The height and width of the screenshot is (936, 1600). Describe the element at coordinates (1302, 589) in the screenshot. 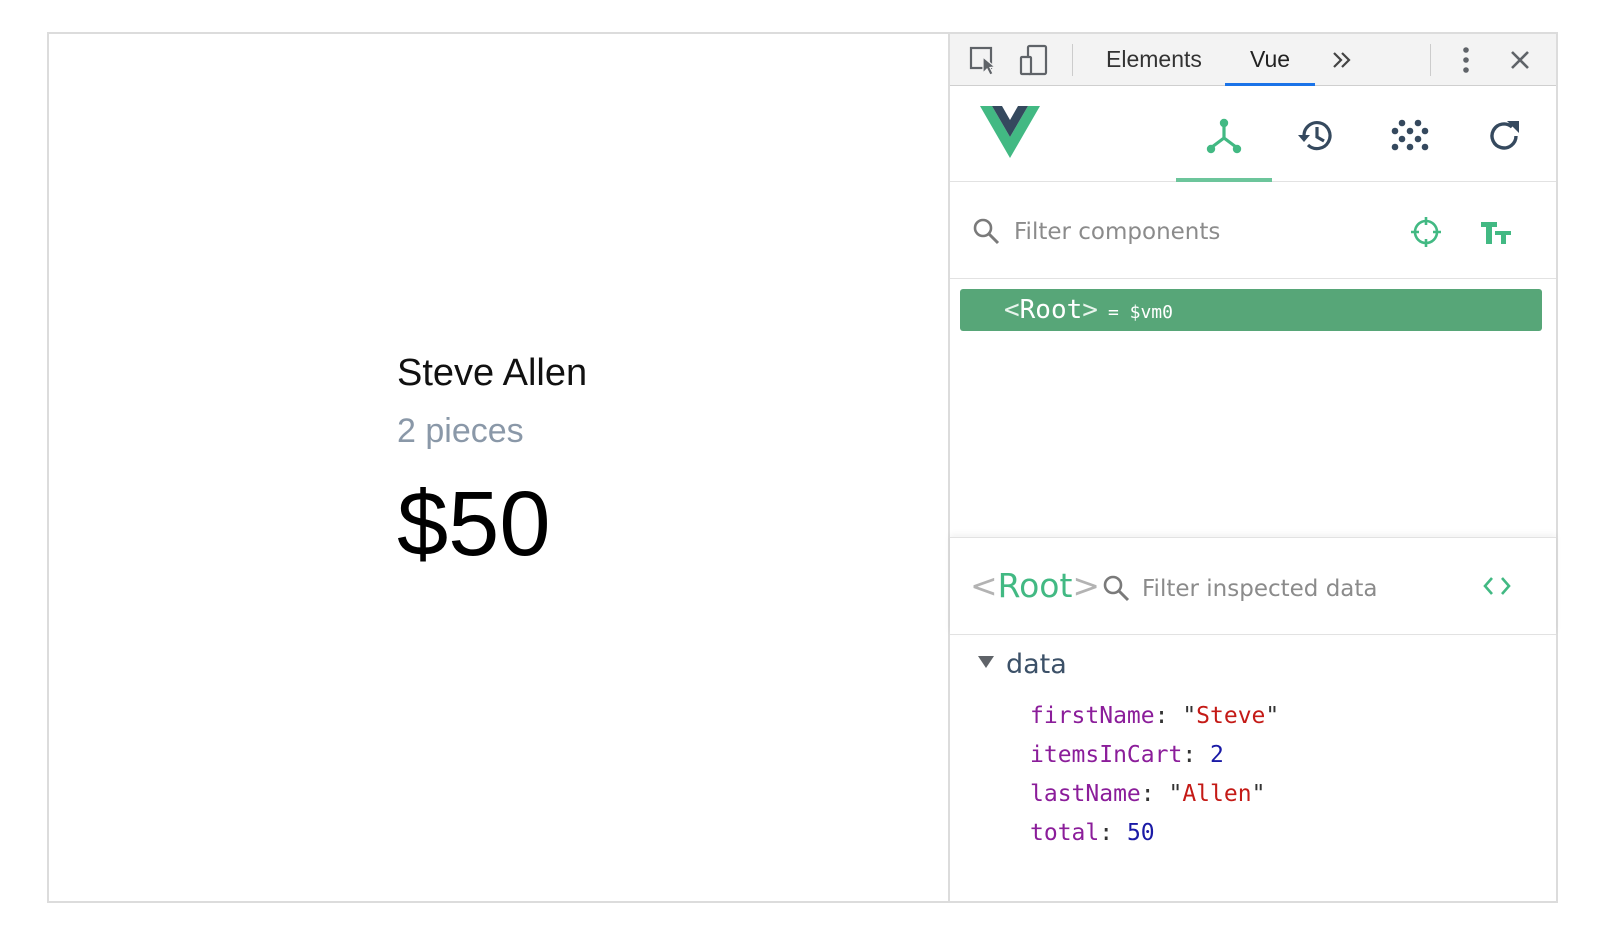

I see `filter-inspected-data-input` at that location.